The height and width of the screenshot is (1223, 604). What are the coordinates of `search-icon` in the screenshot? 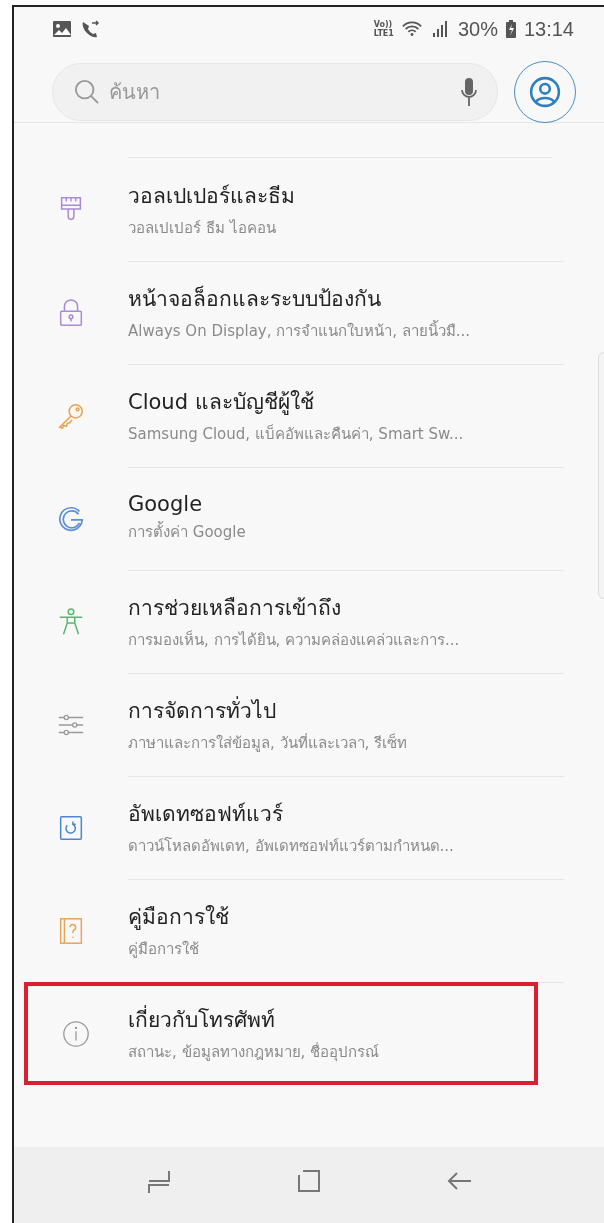 It's located at (87, 91).